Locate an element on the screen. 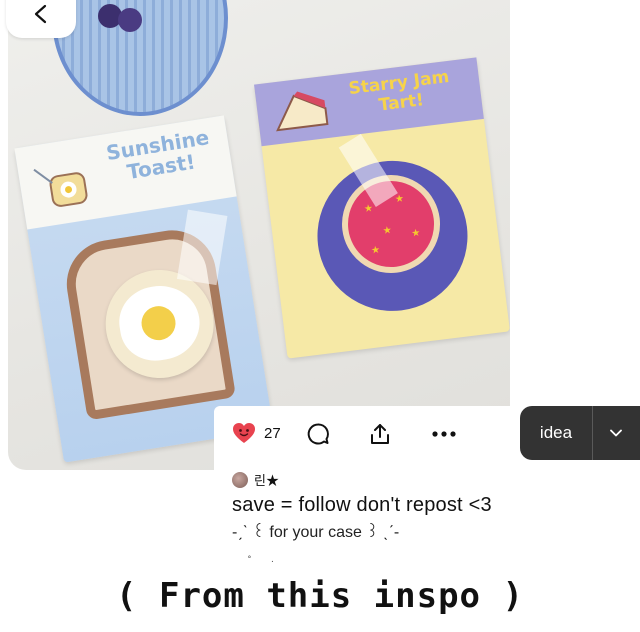 The width and height of the screenshot is (640, 632). comment-bubble-icon is located at coordinates (318, 434).